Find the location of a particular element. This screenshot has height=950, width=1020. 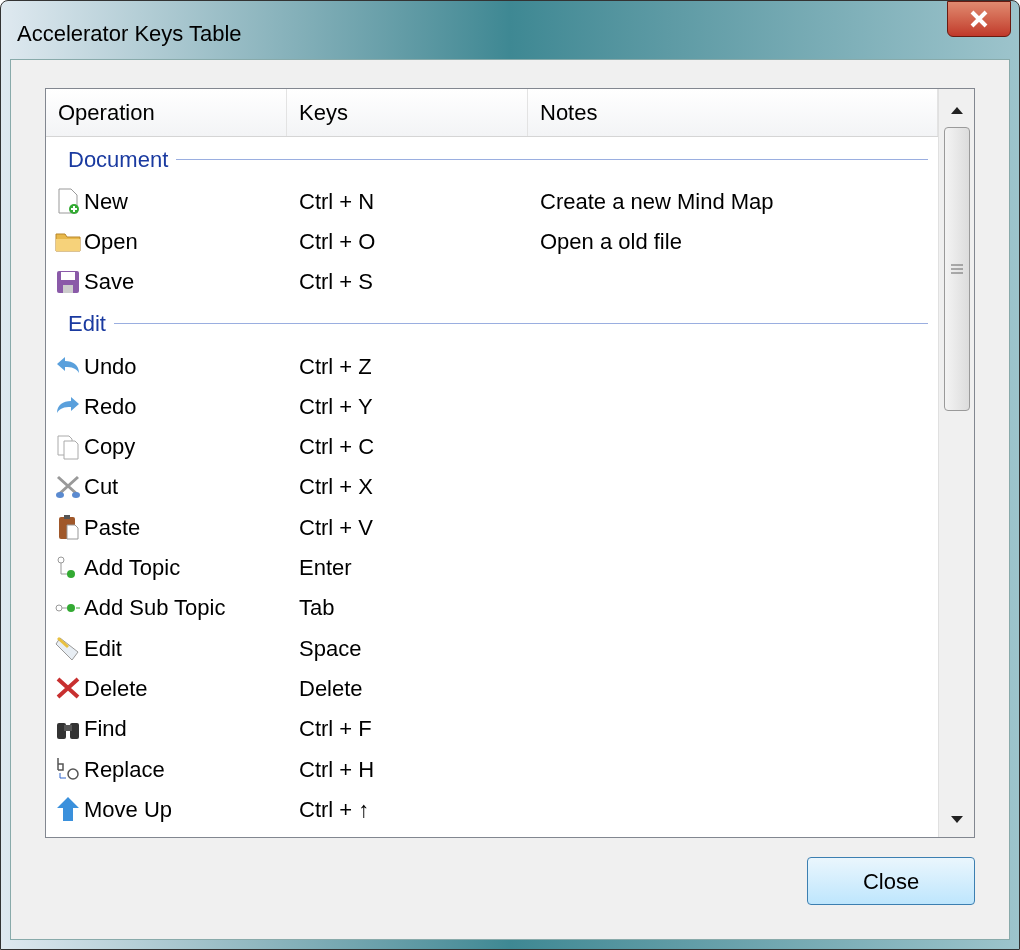

keys-cell: Ctrl + Z is located at coordinates (335, 366).